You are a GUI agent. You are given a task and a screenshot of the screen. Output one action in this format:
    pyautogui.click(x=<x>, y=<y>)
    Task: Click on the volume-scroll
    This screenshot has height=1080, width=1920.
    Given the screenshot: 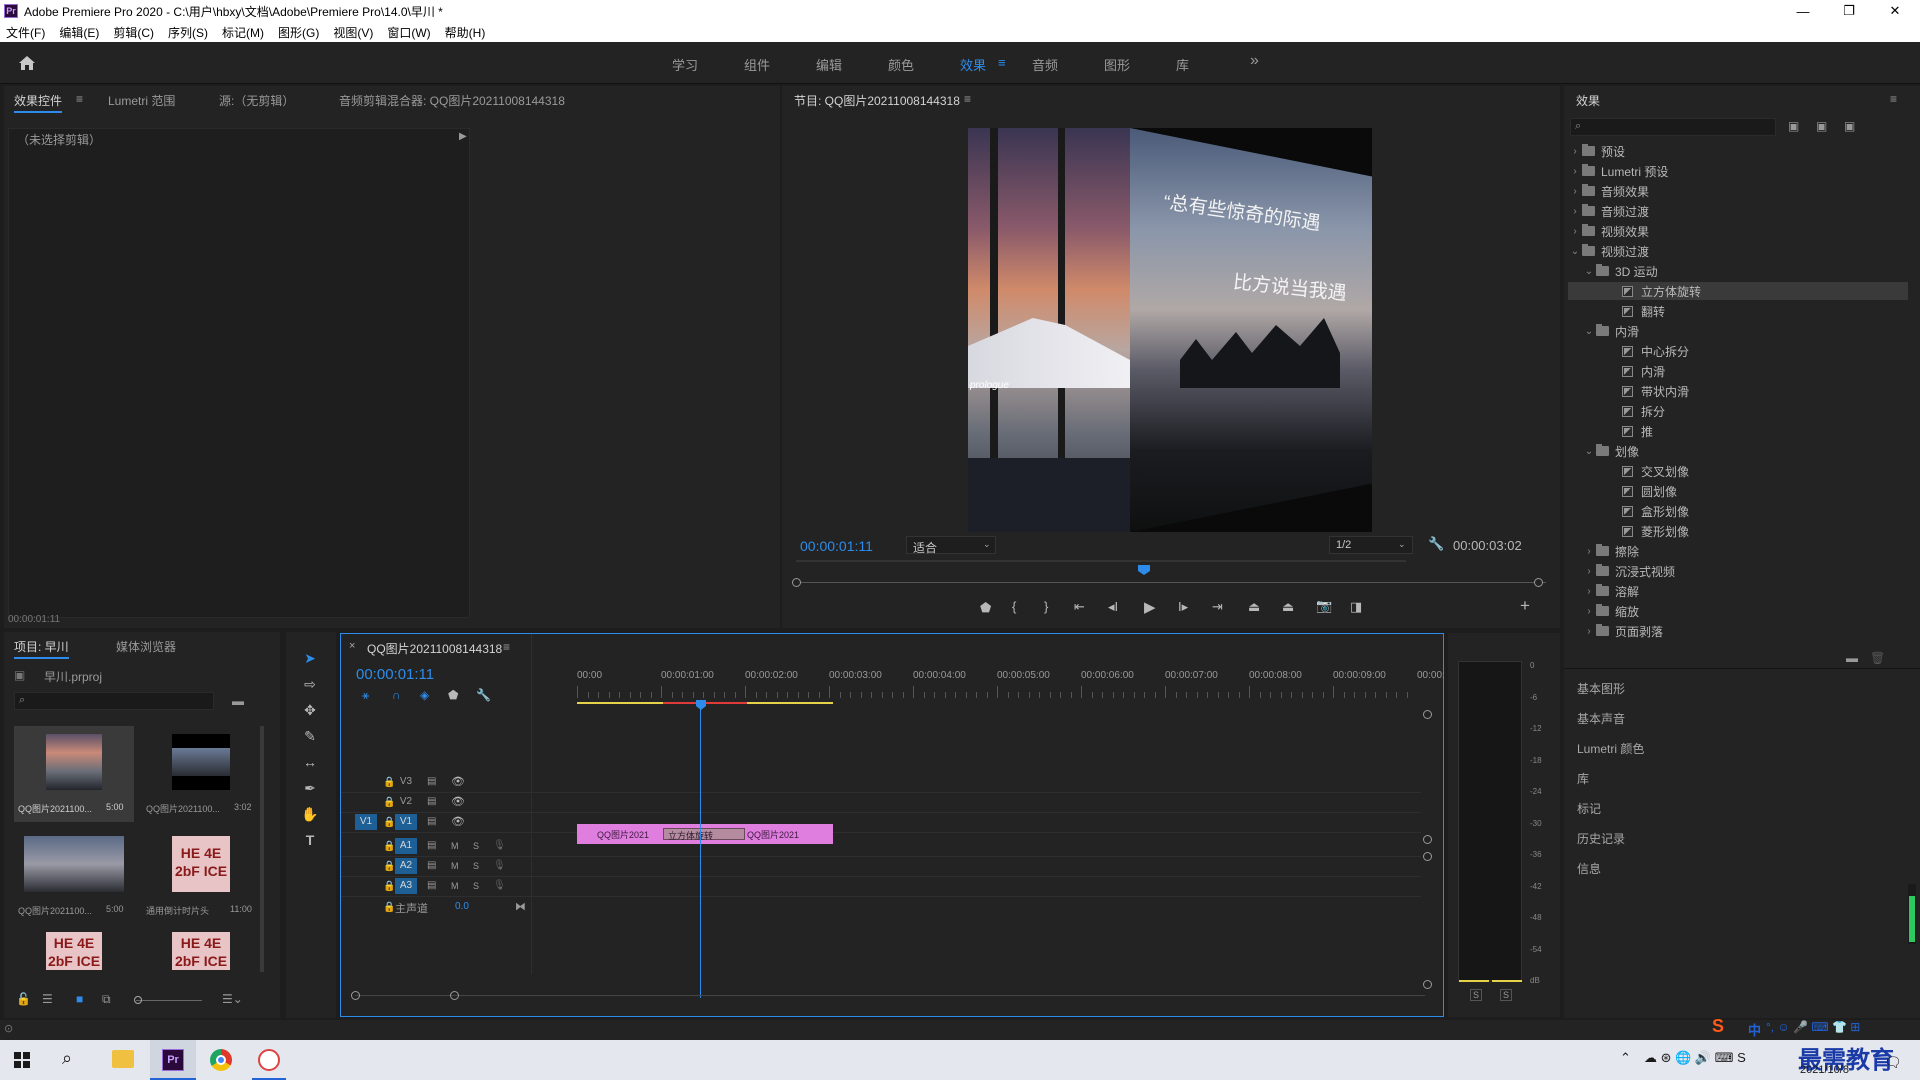 What is the action you would take?
    pyautogui.click(x=1912, y=914)
    